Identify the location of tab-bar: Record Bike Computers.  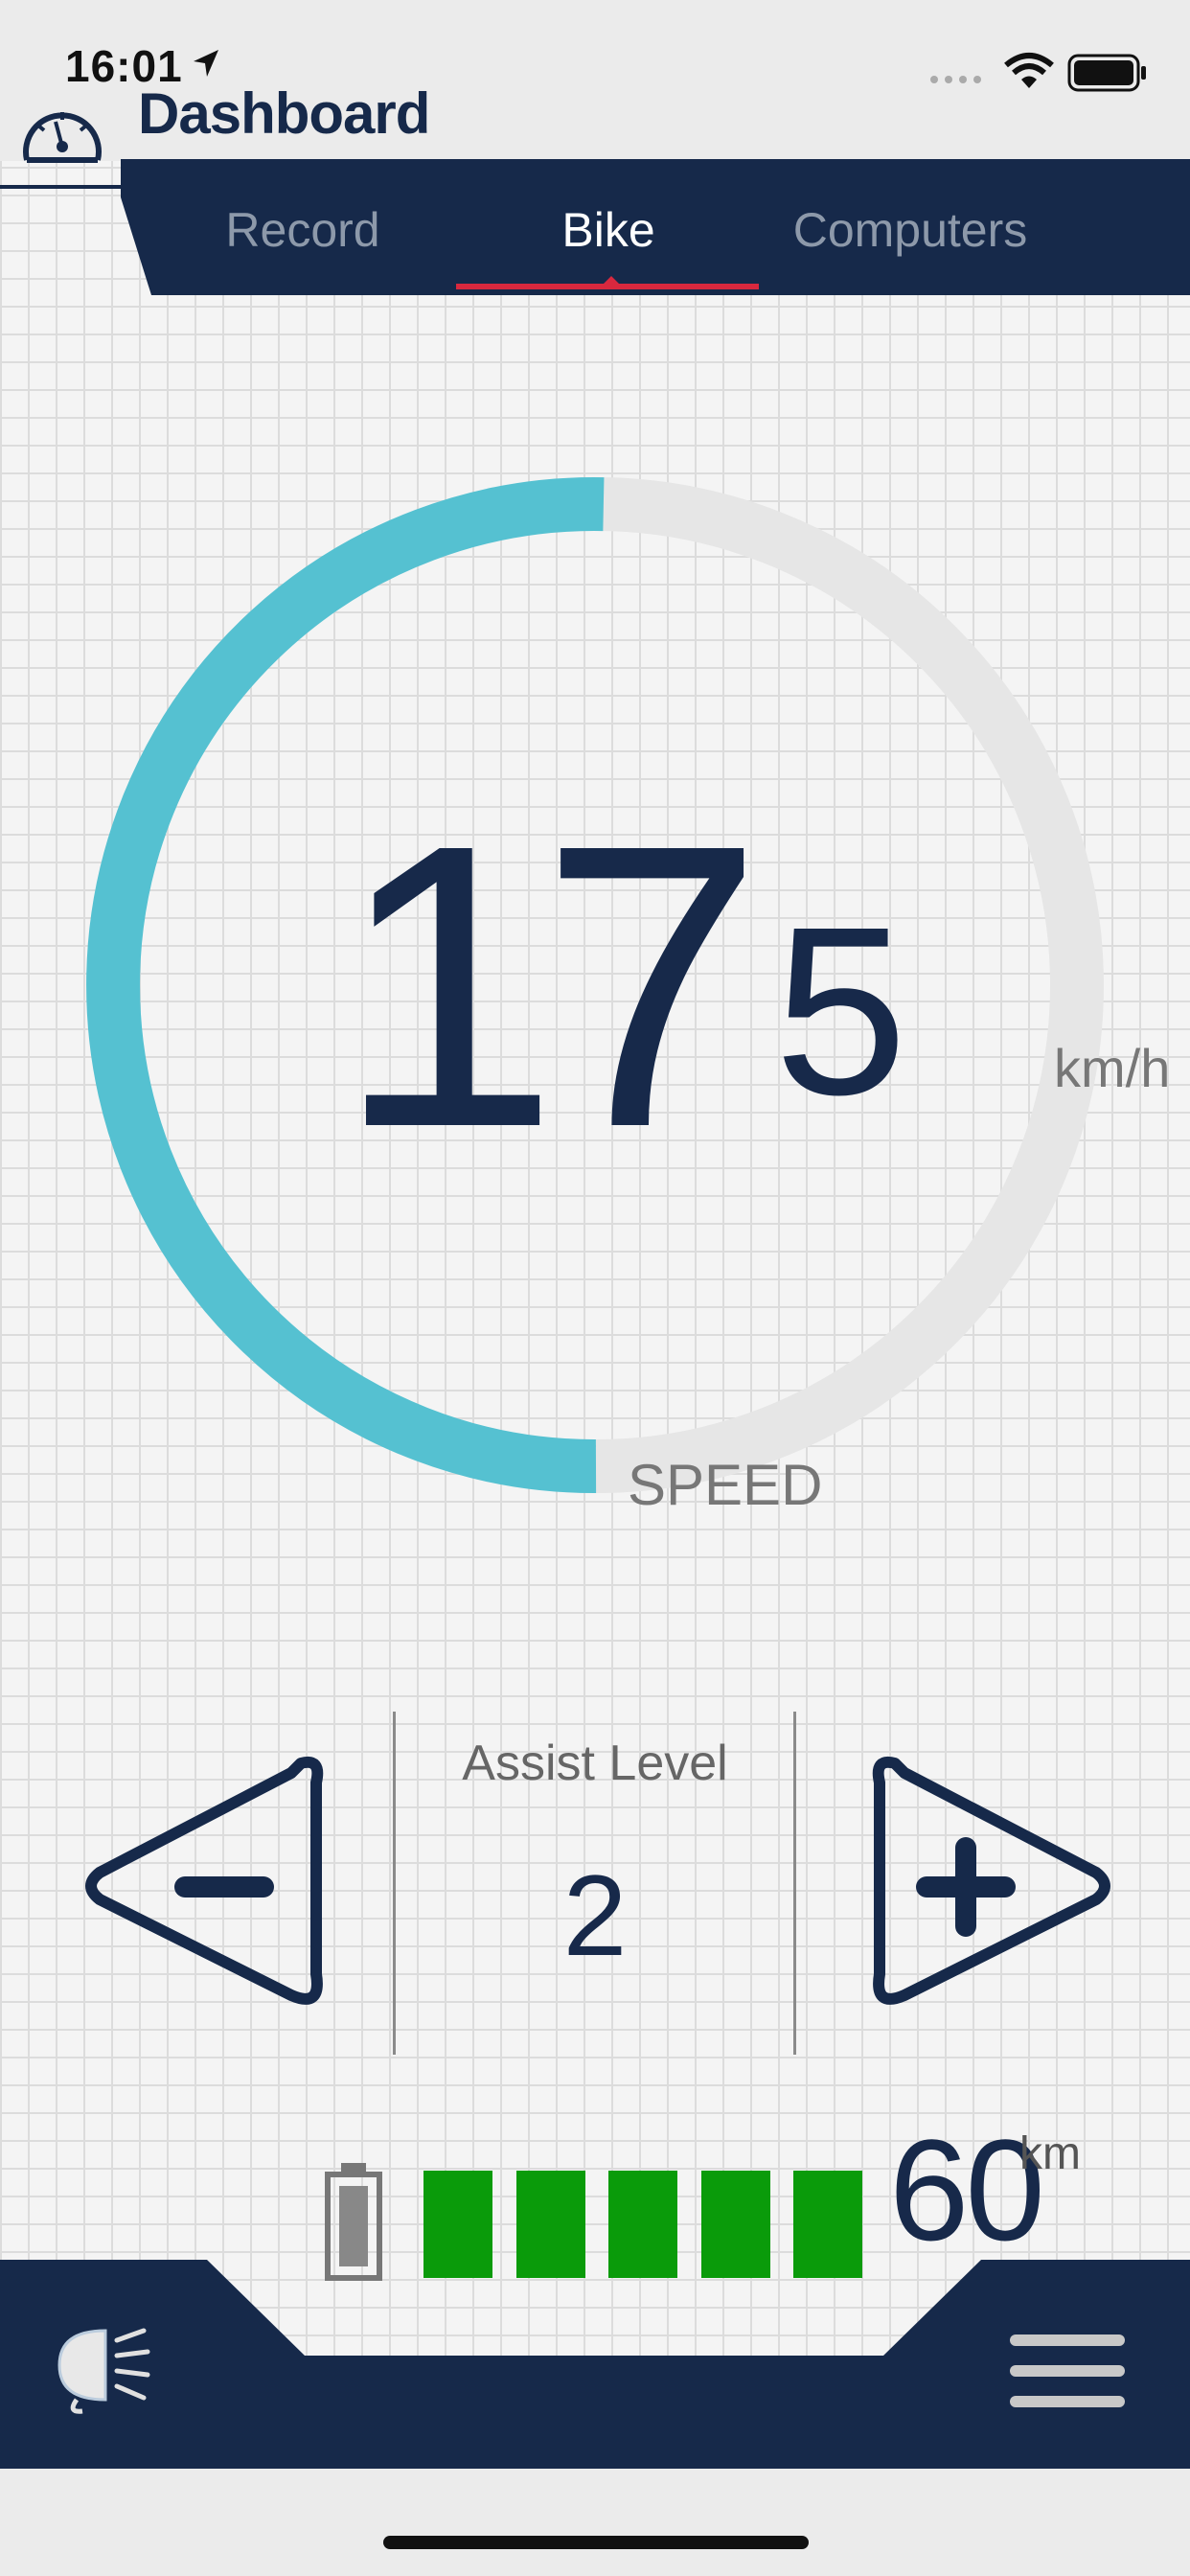
(595, 227).